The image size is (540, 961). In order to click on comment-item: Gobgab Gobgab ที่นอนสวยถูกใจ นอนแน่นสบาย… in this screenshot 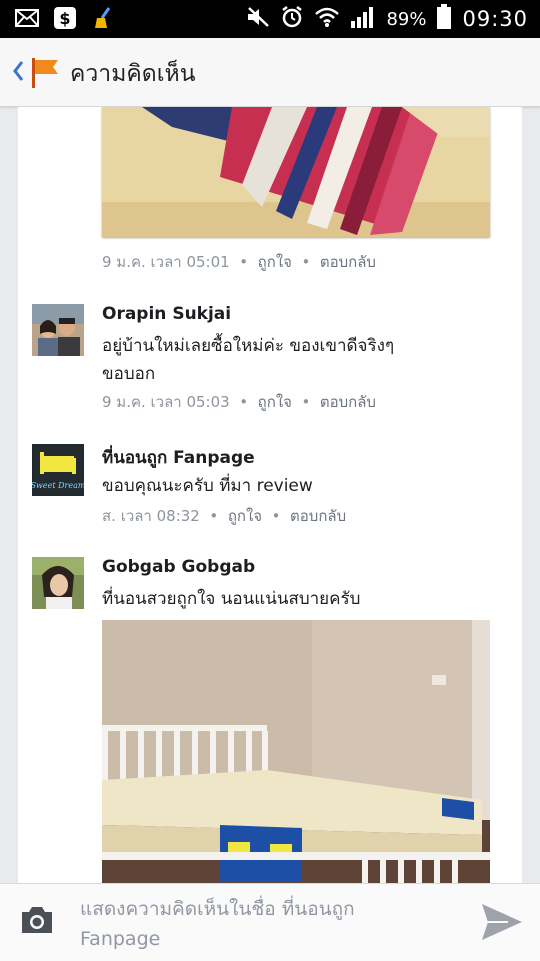, I will do `click(272, 587)`.